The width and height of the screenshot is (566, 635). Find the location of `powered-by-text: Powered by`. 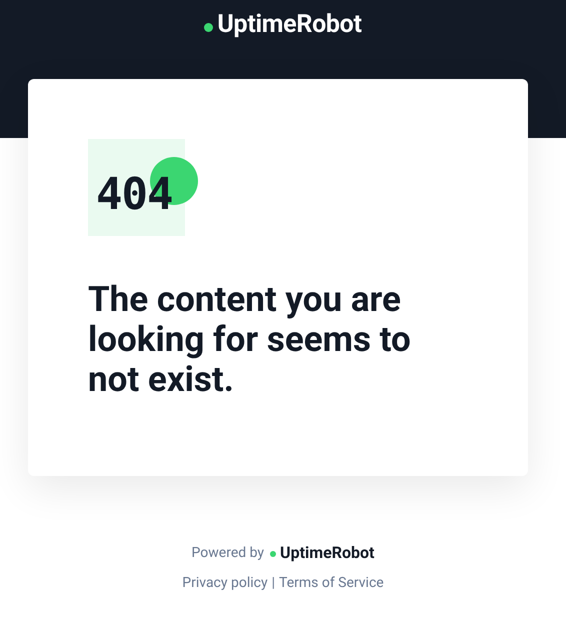

powered-by-text: Powered by is located at coordinates (228, 552).